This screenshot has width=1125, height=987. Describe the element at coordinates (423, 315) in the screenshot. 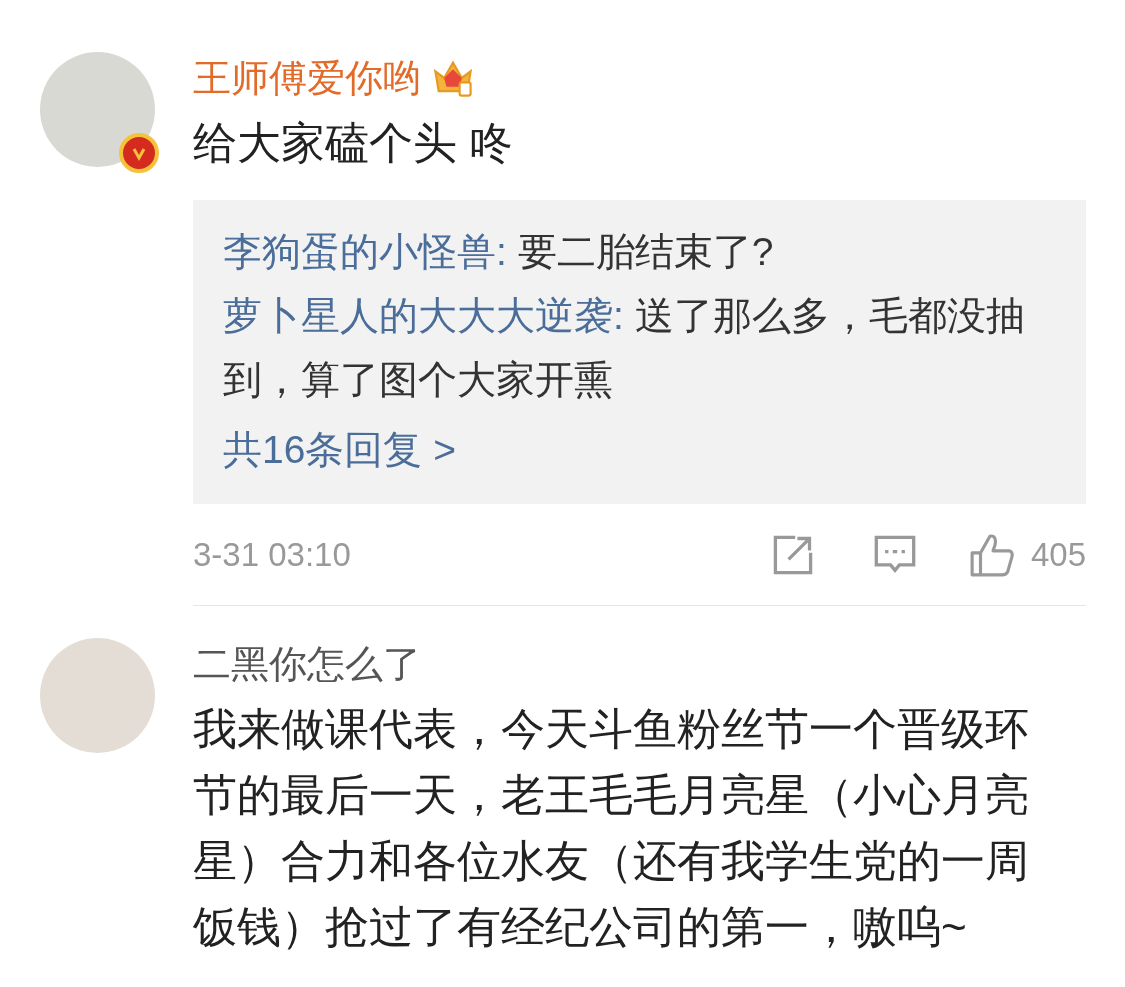

I see `reply-author: 萝卜星人的大大大逆袭:` at that location.